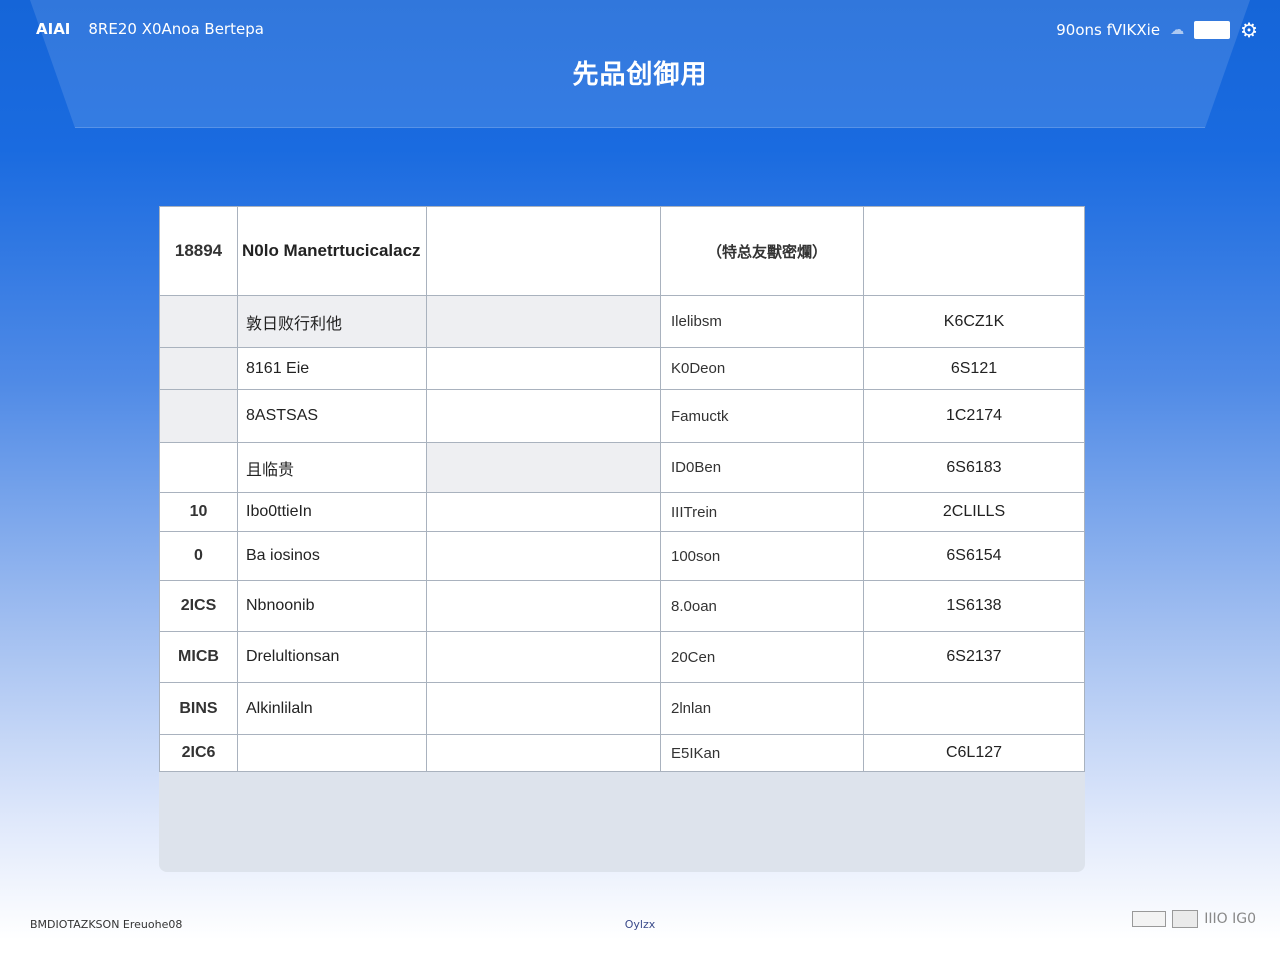 The height and width of the screenshot is (960, 1280). What do you see at coordinates (332, 512) in the screenshot?
I see `cell-name: Ibo0ttieIn` at bounding box center [332, 512].